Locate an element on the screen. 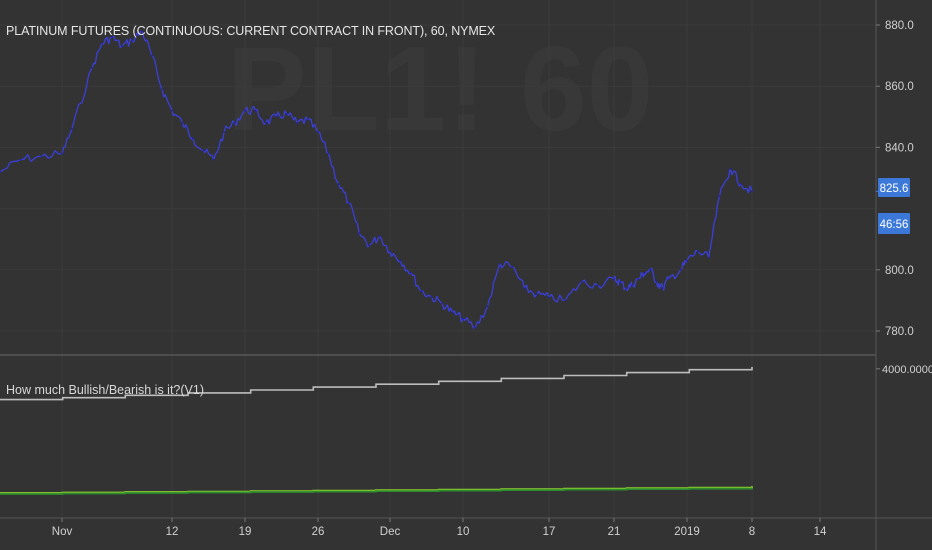 The image size is (932, 550). indicator-line is located at coordinates (376, 491).